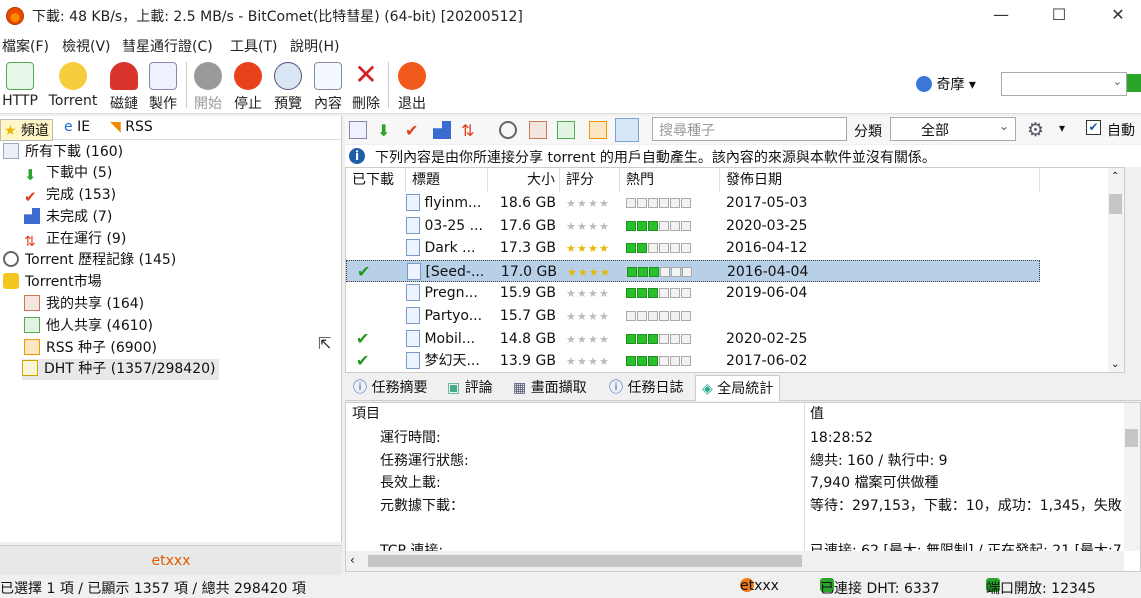 The width and height of the screenshot is (1141, 598). Describe the element at coordinates (1118, 16) in the screenshot. I see `close-button: ✕` at that location.